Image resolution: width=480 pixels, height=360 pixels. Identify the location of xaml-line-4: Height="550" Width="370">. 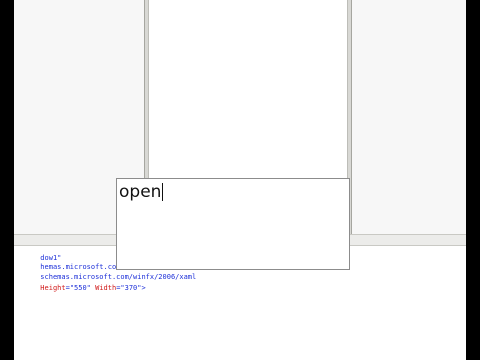
(80, 288).